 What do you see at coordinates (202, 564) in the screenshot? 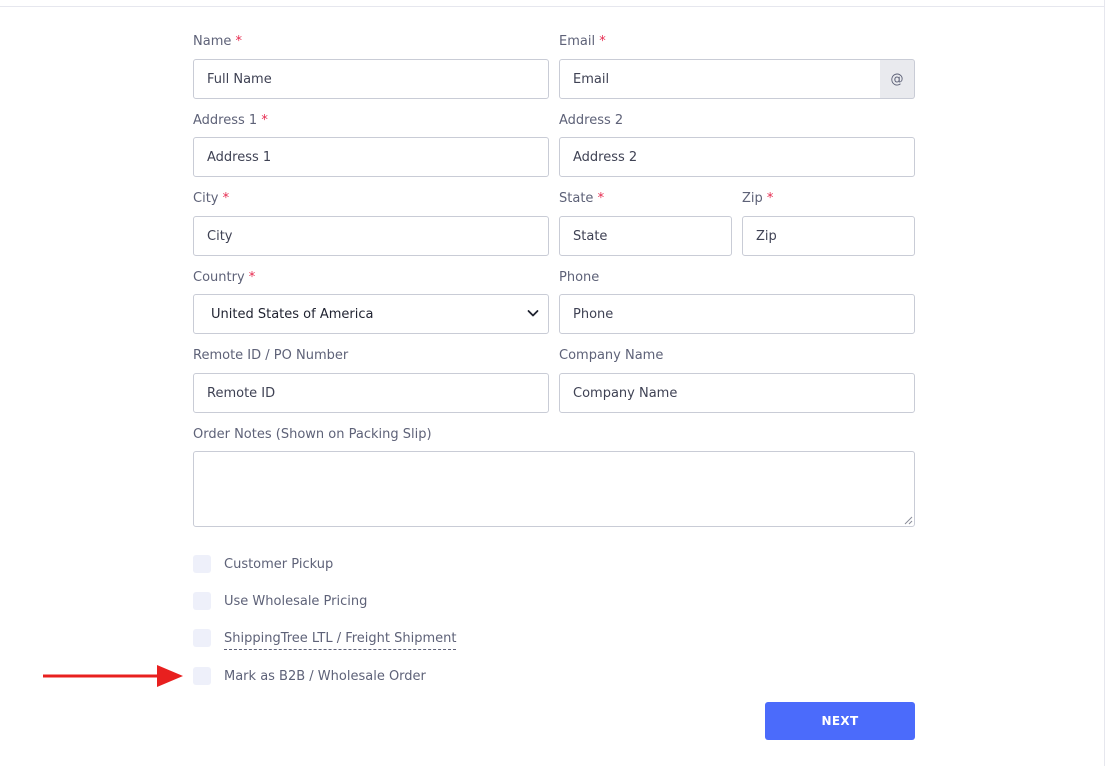
I see `customer-pickup-checkbox` at bounding box center [202, 564].